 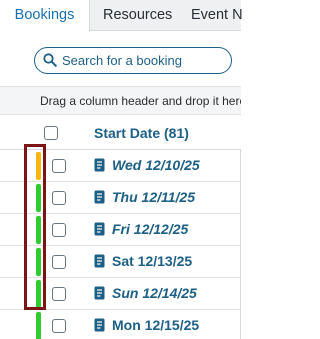 What do you see at coordinates (154, 293) in the screenshot?
I see `start-date-link: Sun 12/14/25` at bounding box center [154, 293].